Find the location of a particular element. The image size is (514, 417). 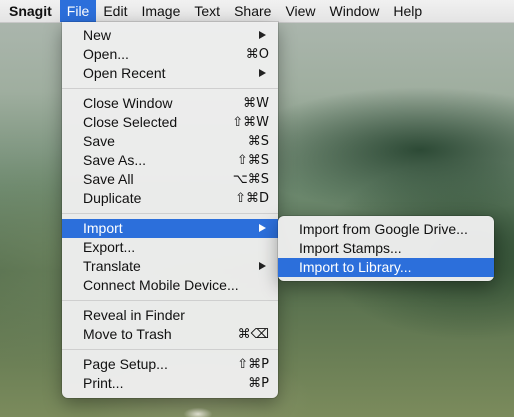

shortcut-label: ⇧⌘P is located at coordinates (253, 364).